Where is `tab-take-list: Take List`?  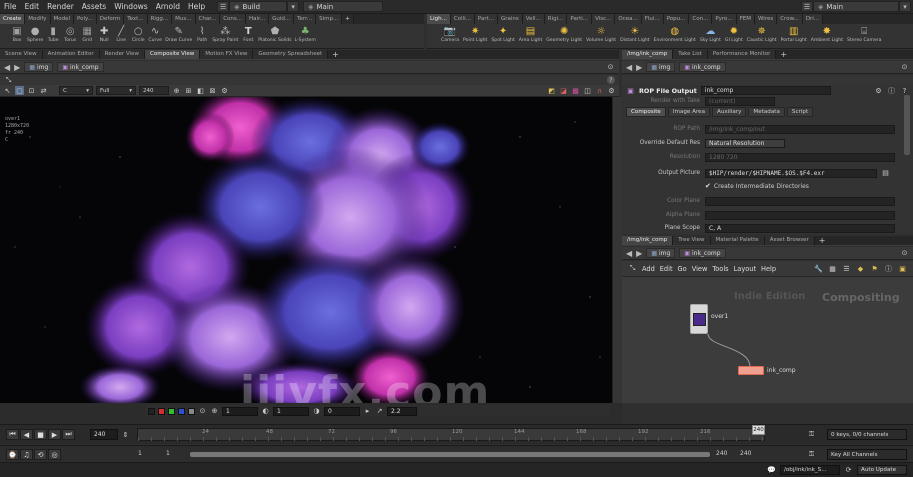 tab-take-list: Take List is located at coordinates (690, 54).